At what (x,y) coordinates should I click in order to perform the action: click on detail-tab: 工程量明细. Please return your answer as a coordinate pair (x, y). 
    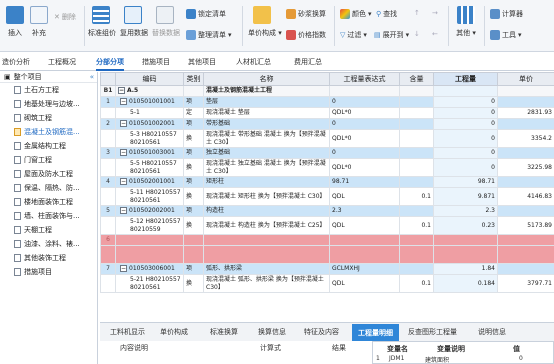
    Looking at the image, I should click on (375, 332).